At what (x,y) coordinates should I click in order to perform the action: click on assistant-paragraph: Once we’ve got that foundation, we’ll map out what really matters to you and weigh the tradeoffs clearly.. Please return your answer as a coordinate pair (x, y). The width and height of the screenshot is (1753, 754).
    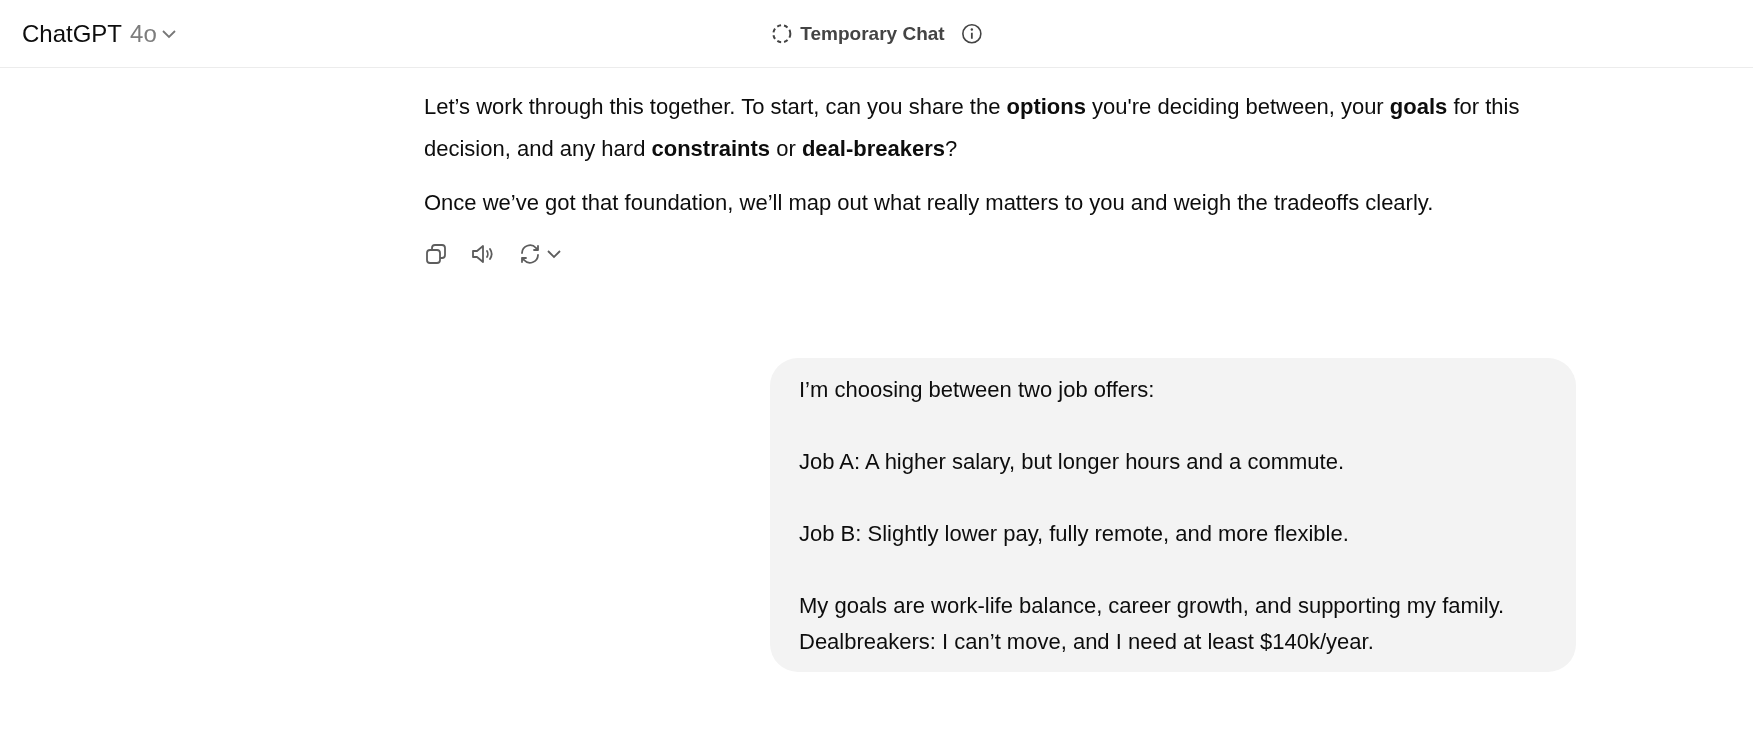
    Looking at the image, I should click on (929, 203).